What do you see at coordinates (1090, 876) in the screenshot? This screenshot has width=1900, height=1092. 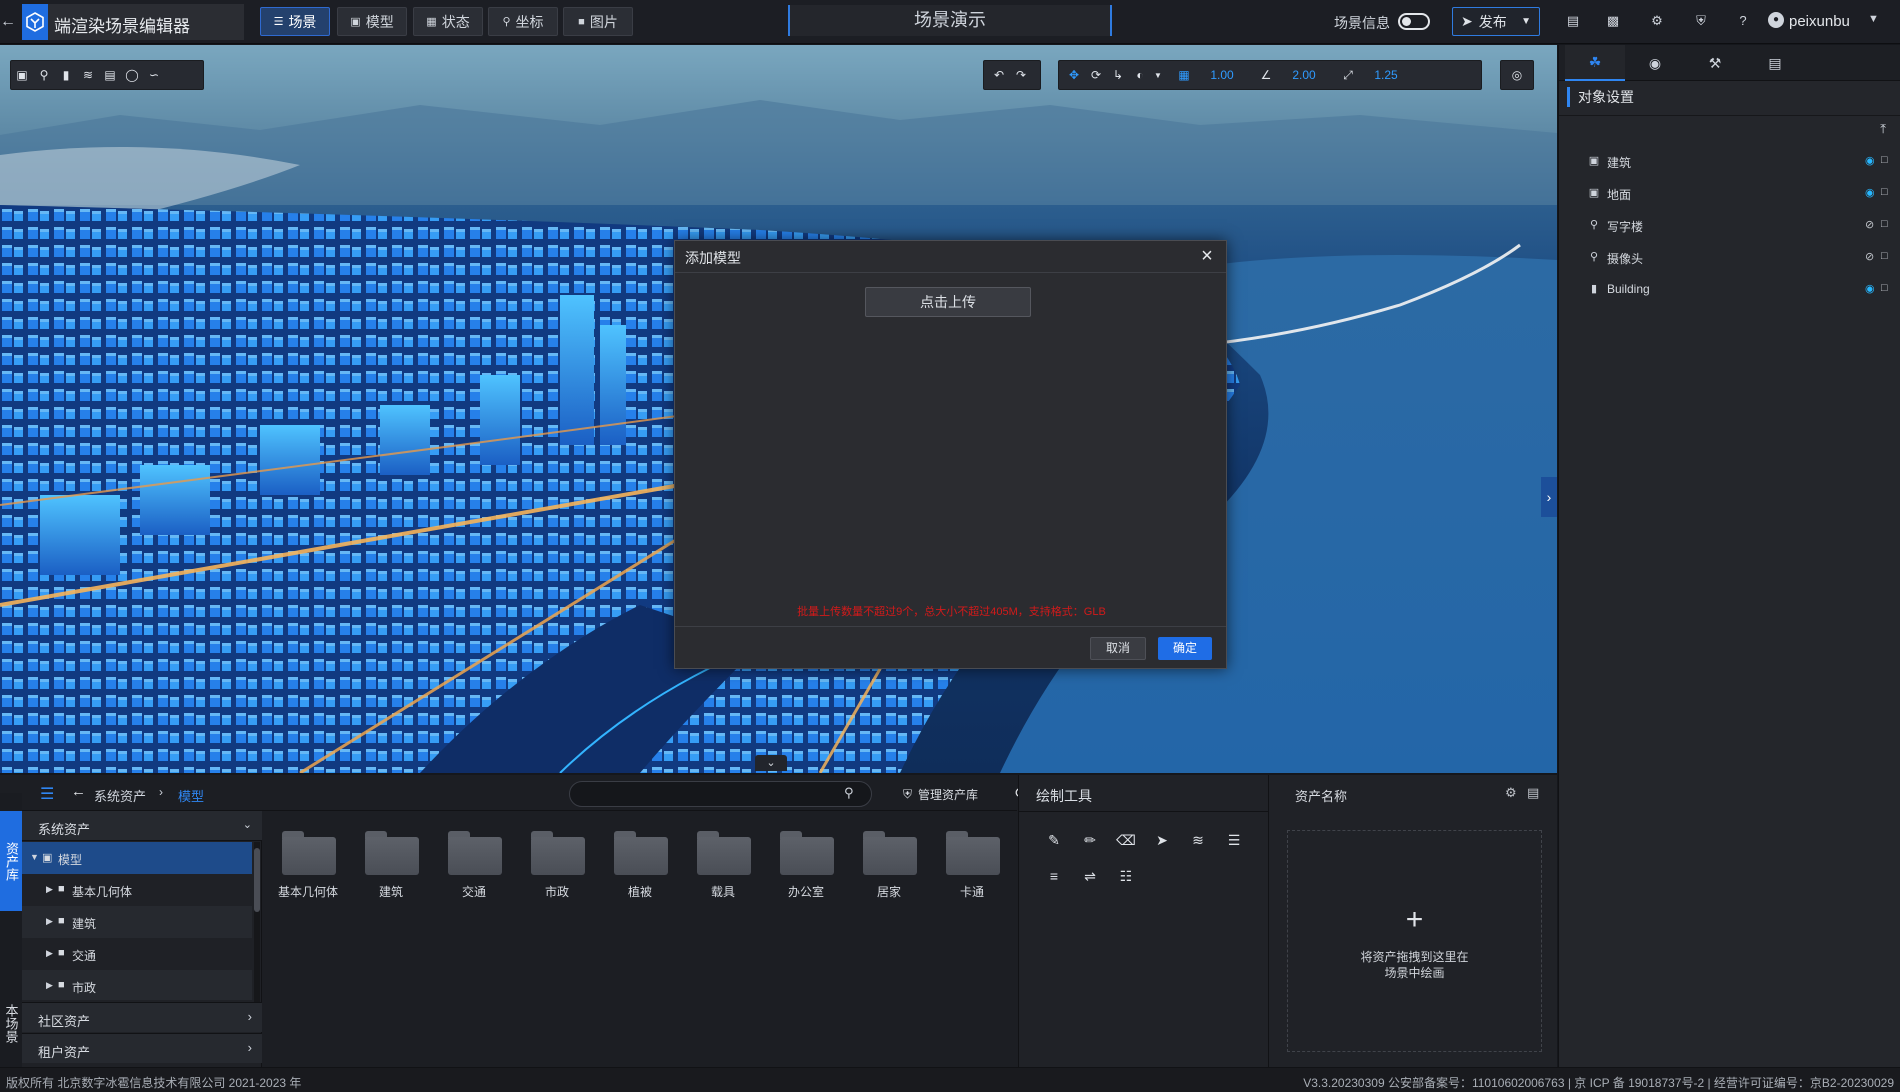 I see `route-icon: ⇌` at bounding box center [1090, 876].